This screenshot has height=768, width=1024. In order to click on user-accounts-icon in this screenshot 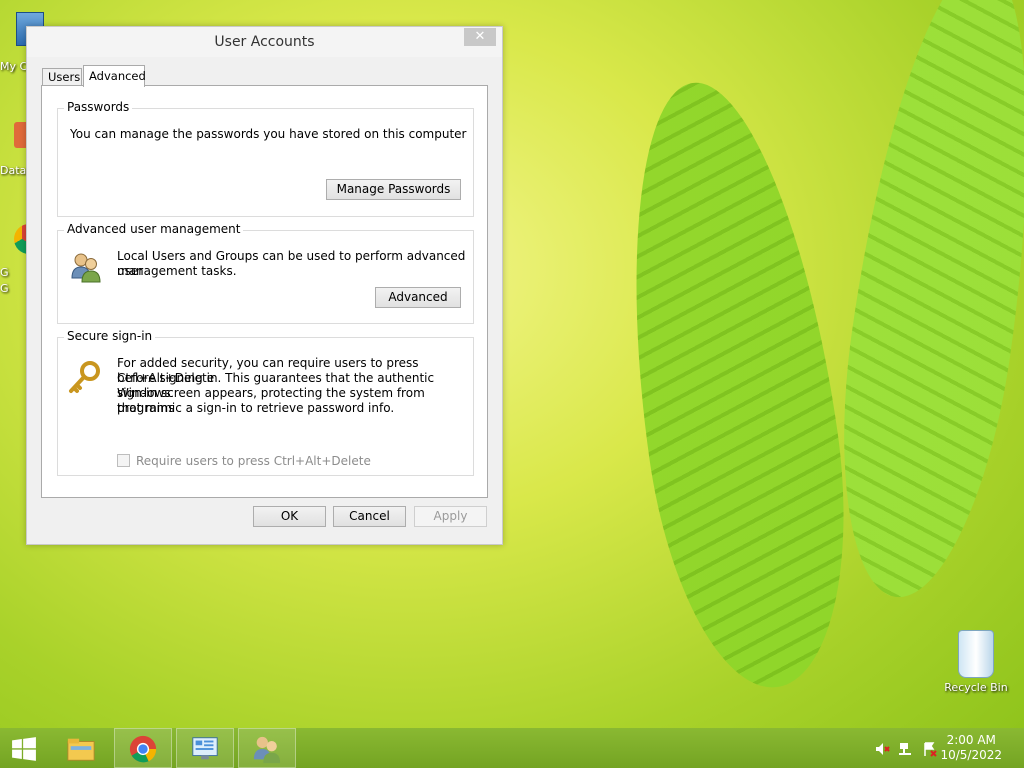, I will do `click(267, 750)`.